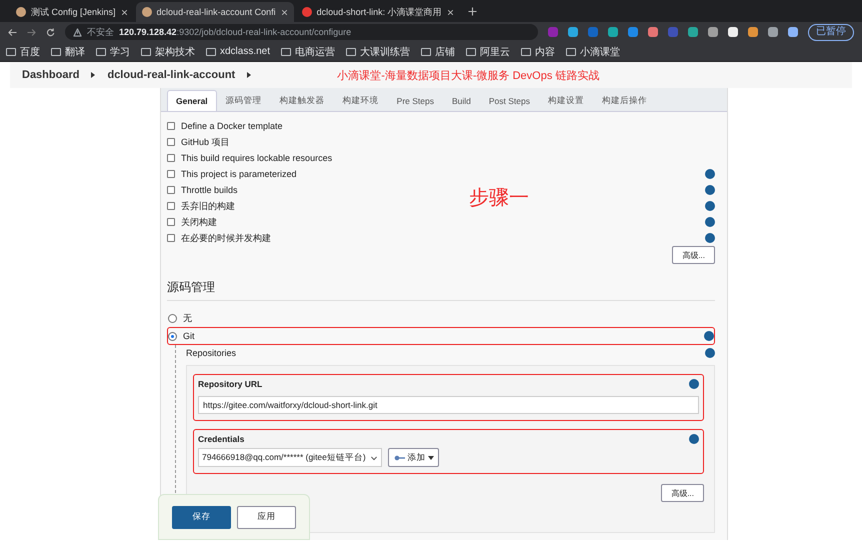 This screenshot has width=862, height=549. Describe the element at coordinates (461, 100) in the screenshot. I see `config-tab: Build` at that location.